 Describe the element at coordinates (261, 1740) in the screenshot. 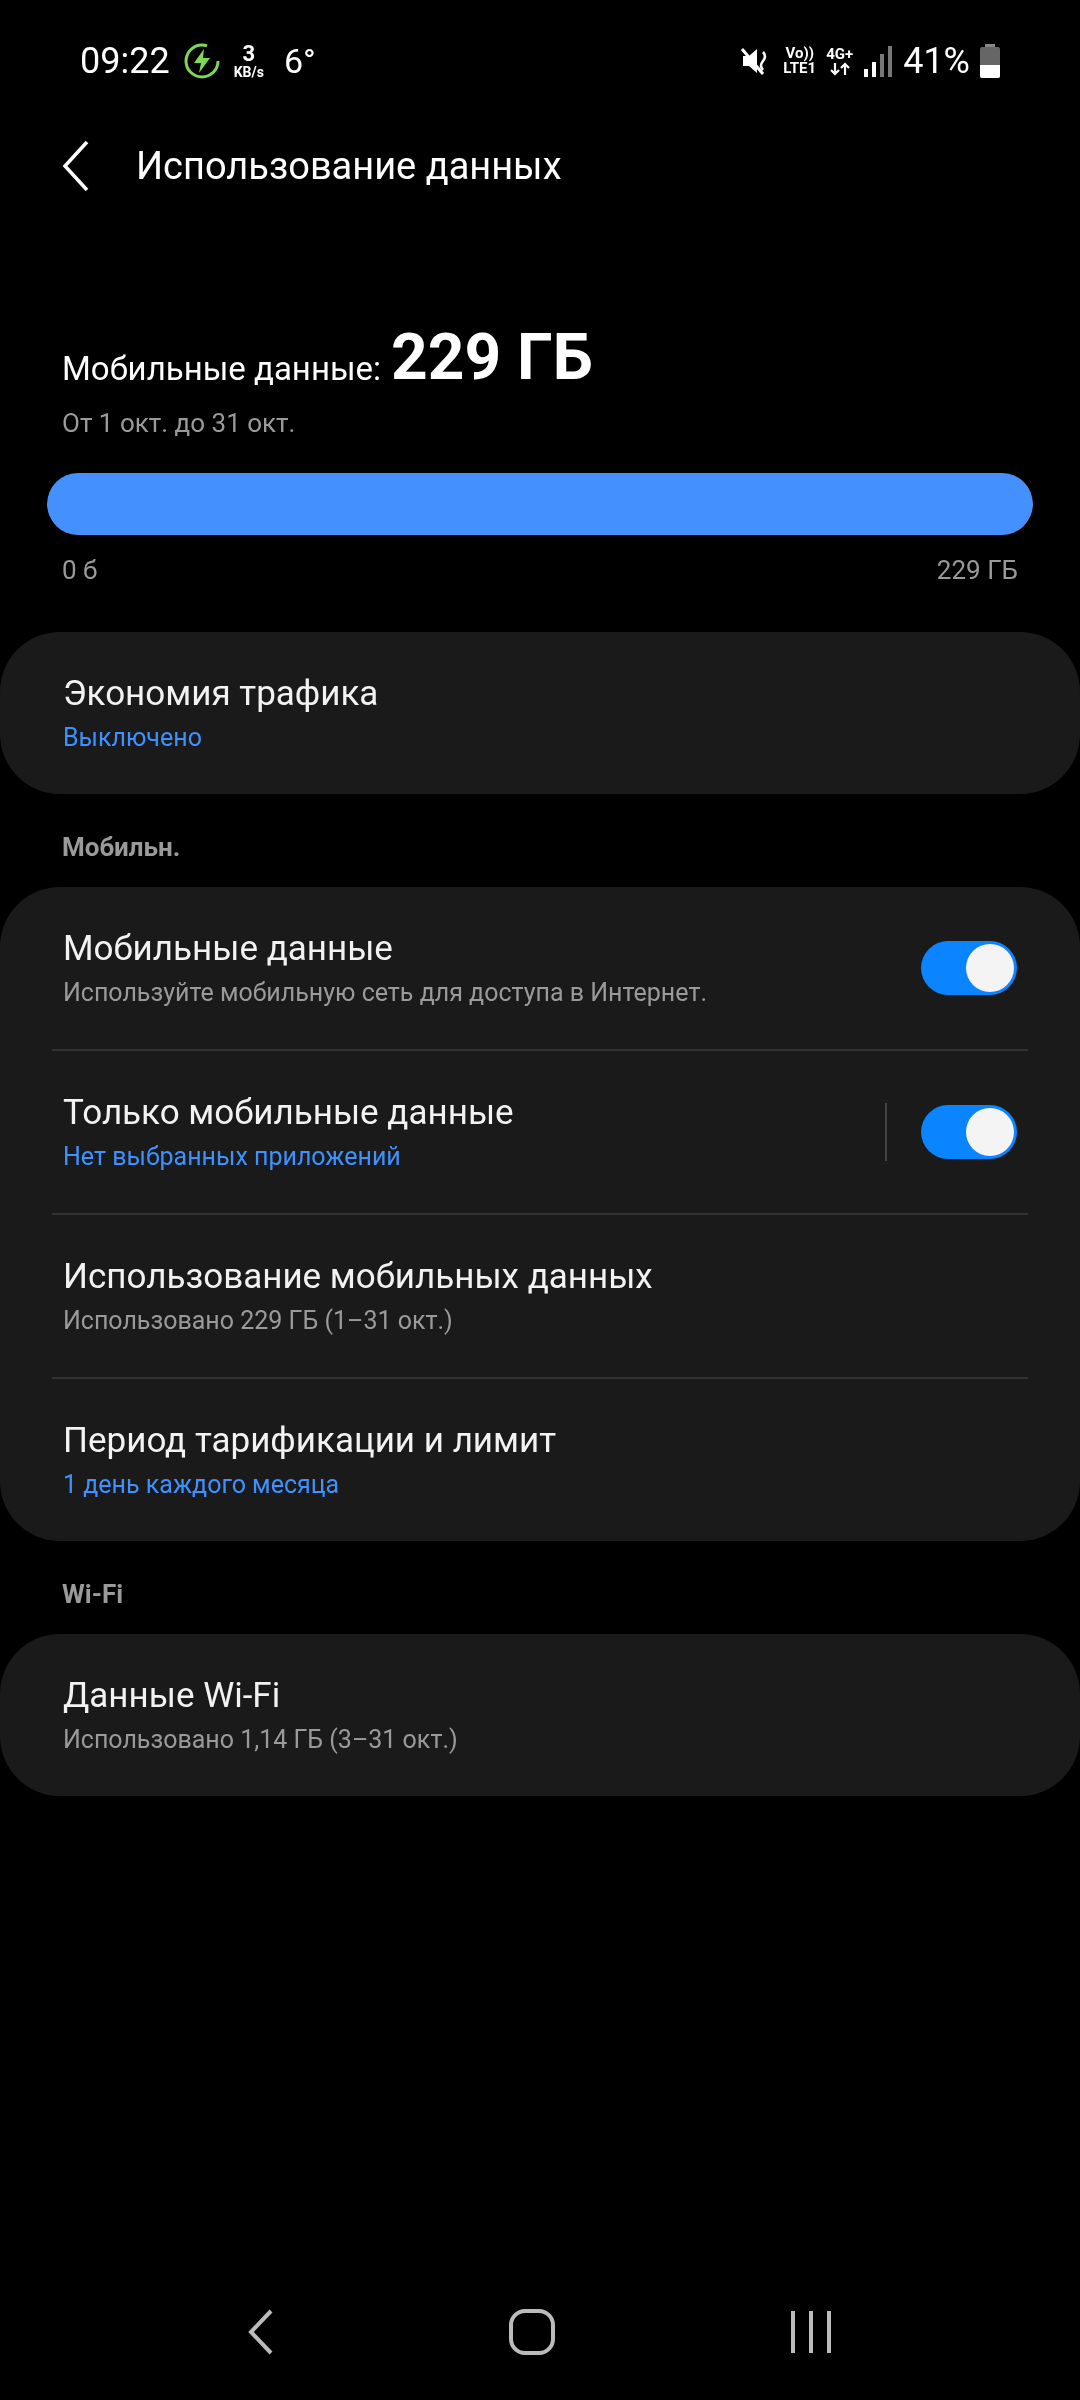

I see `setting-subtitle: Использовано 1,14 ГБ (3–31 окт.)` at that location.